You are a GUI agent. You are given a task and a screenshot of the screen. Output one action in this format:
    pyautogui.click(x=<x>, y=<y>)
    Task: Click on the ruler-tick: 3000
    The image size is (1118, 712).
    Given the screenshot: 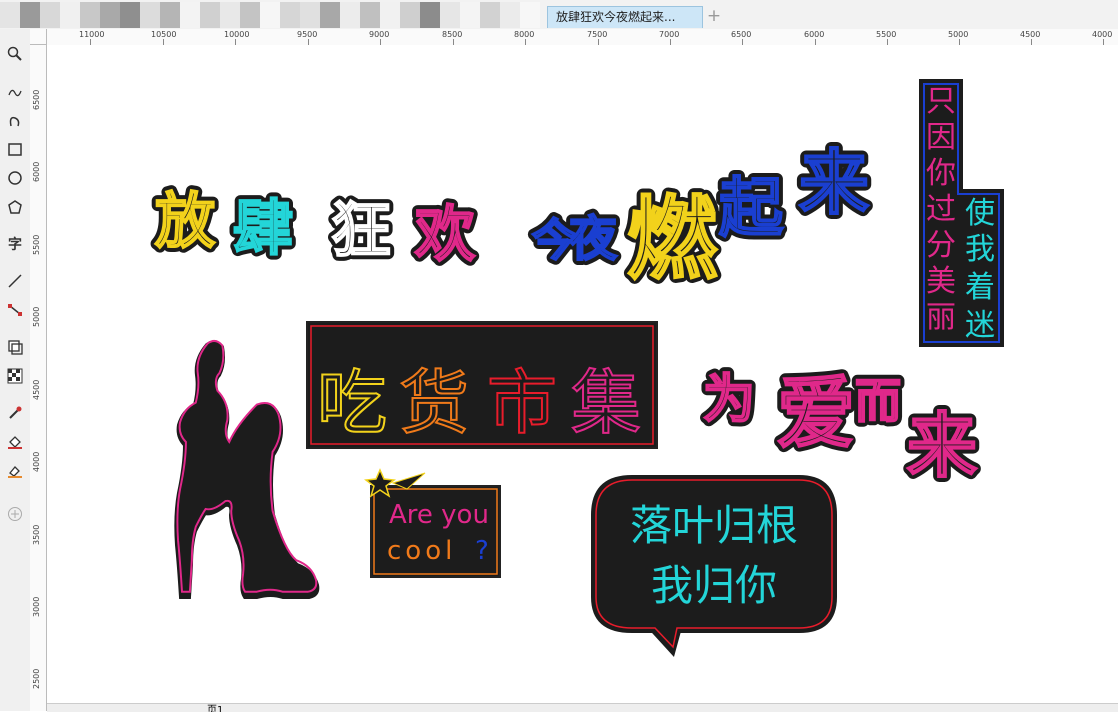 What is the action you would take?
    pyautogui.click(x=36, y=606)
    